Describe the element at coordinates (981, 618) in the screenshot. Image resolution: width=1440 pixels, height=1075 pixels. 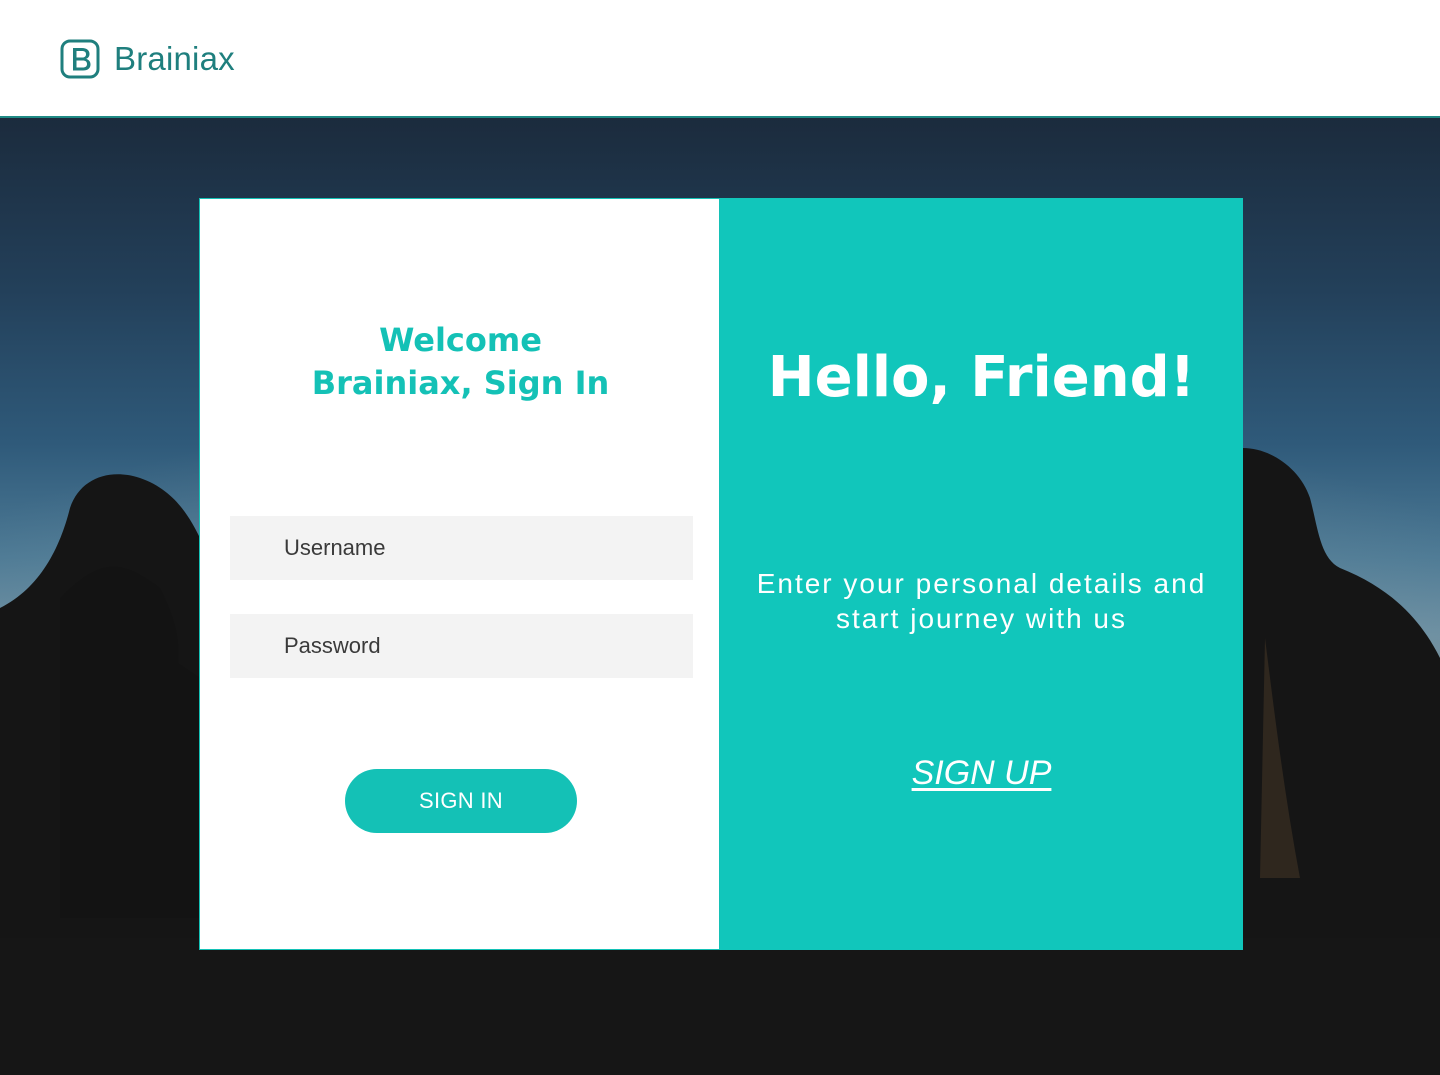
I see `sign-up-description-line2: start journey with us` at that location.